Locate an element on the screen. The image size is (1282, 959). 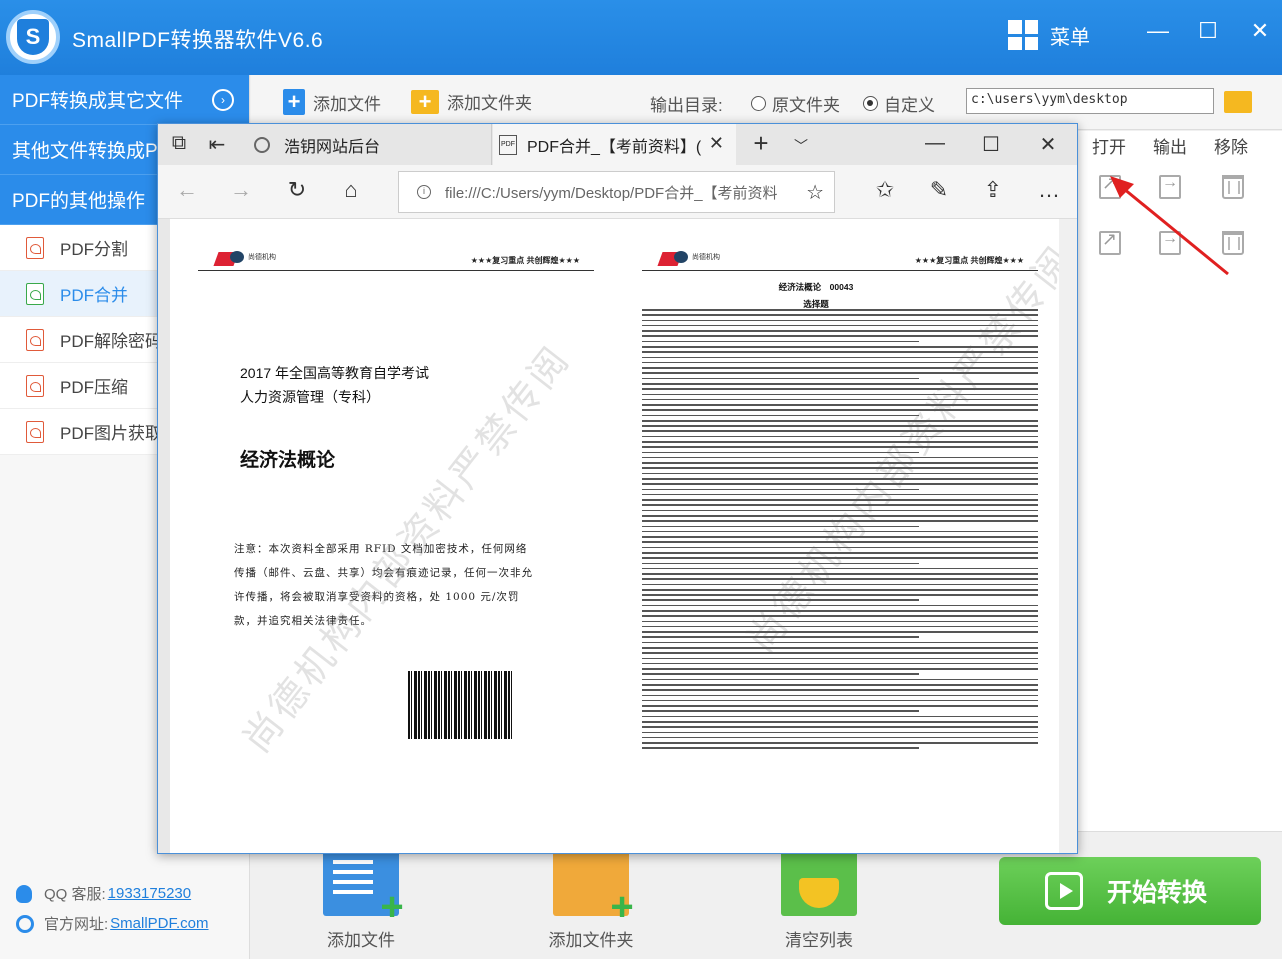
minimize-button: — is located at coordinates (1158, 31).